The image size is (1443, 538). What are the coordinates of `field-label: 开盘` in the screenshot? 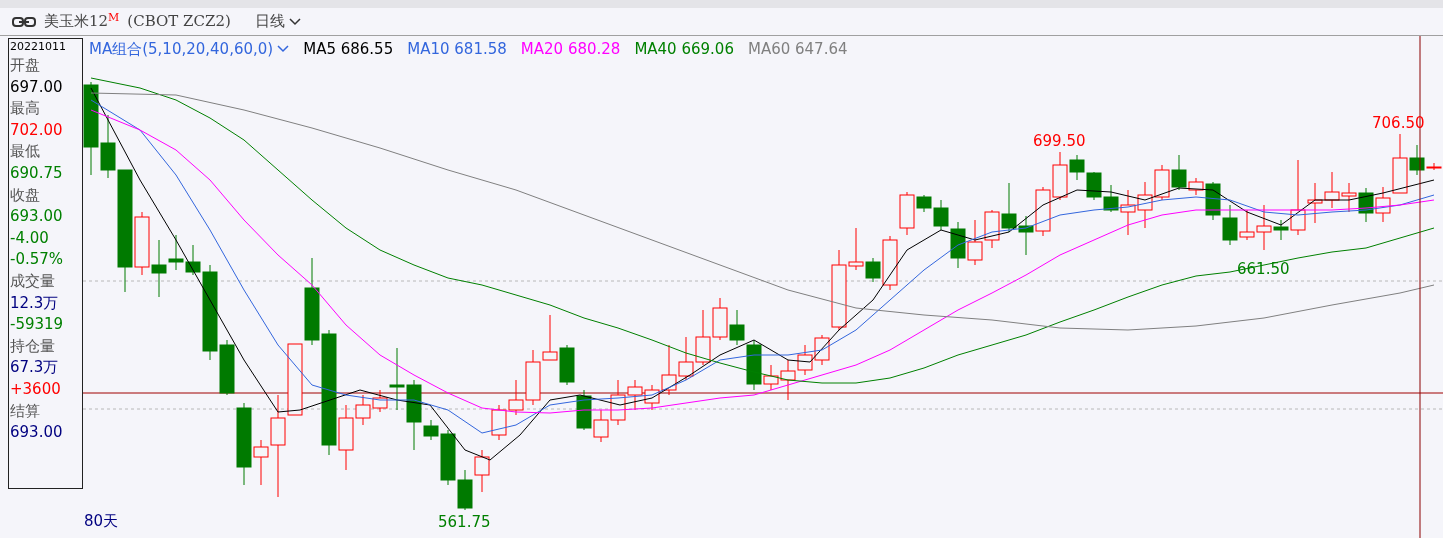 It's located at (25, 65).